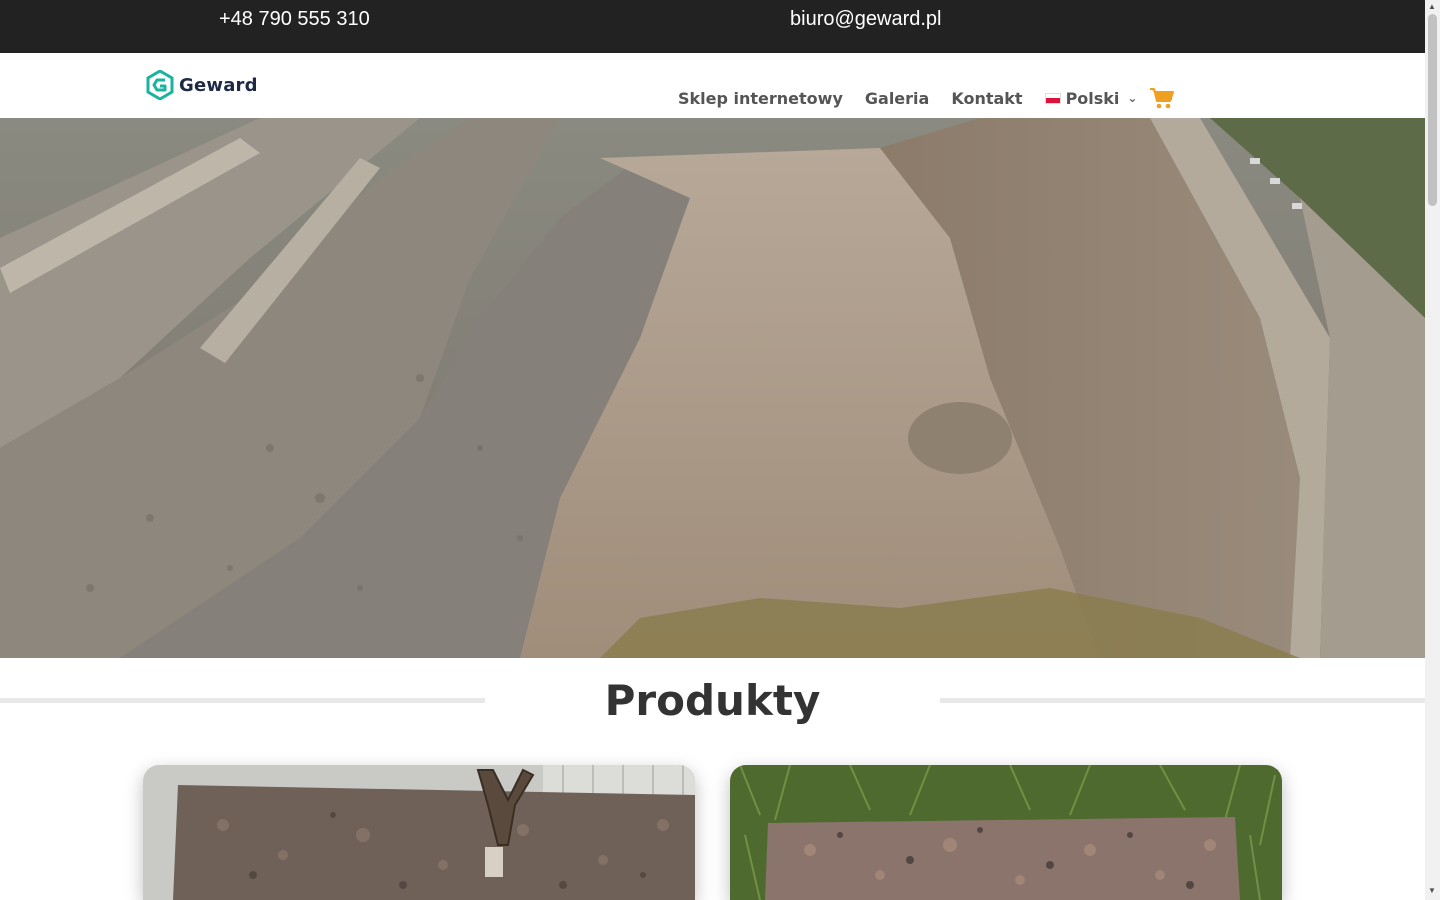 Image resolution: width=1440 pixels, height=900 pixels. I want to click on section-title: Produkty, so click(712, 700).